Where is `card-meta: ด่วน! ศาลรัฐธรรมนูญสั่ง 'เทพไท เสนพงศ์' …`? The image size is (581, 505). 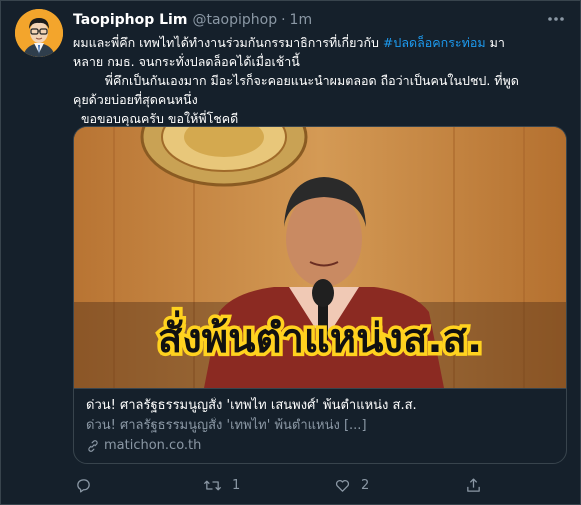
card-meta: ด่วน! ศาลรัฐธรรมนูญสั่ง 'เทพไท เสนพงศ์' … is located at coordinates (320, 425).